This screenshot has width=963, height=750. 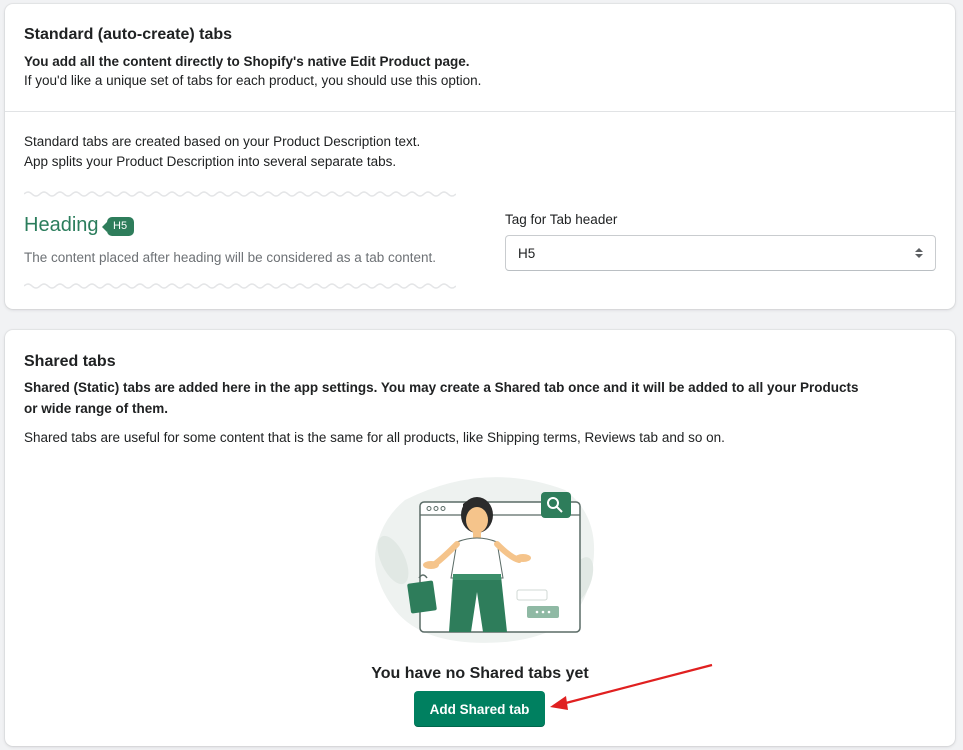 I want to click on tab-header-tag-value: H5, so click(x=527, y=253).